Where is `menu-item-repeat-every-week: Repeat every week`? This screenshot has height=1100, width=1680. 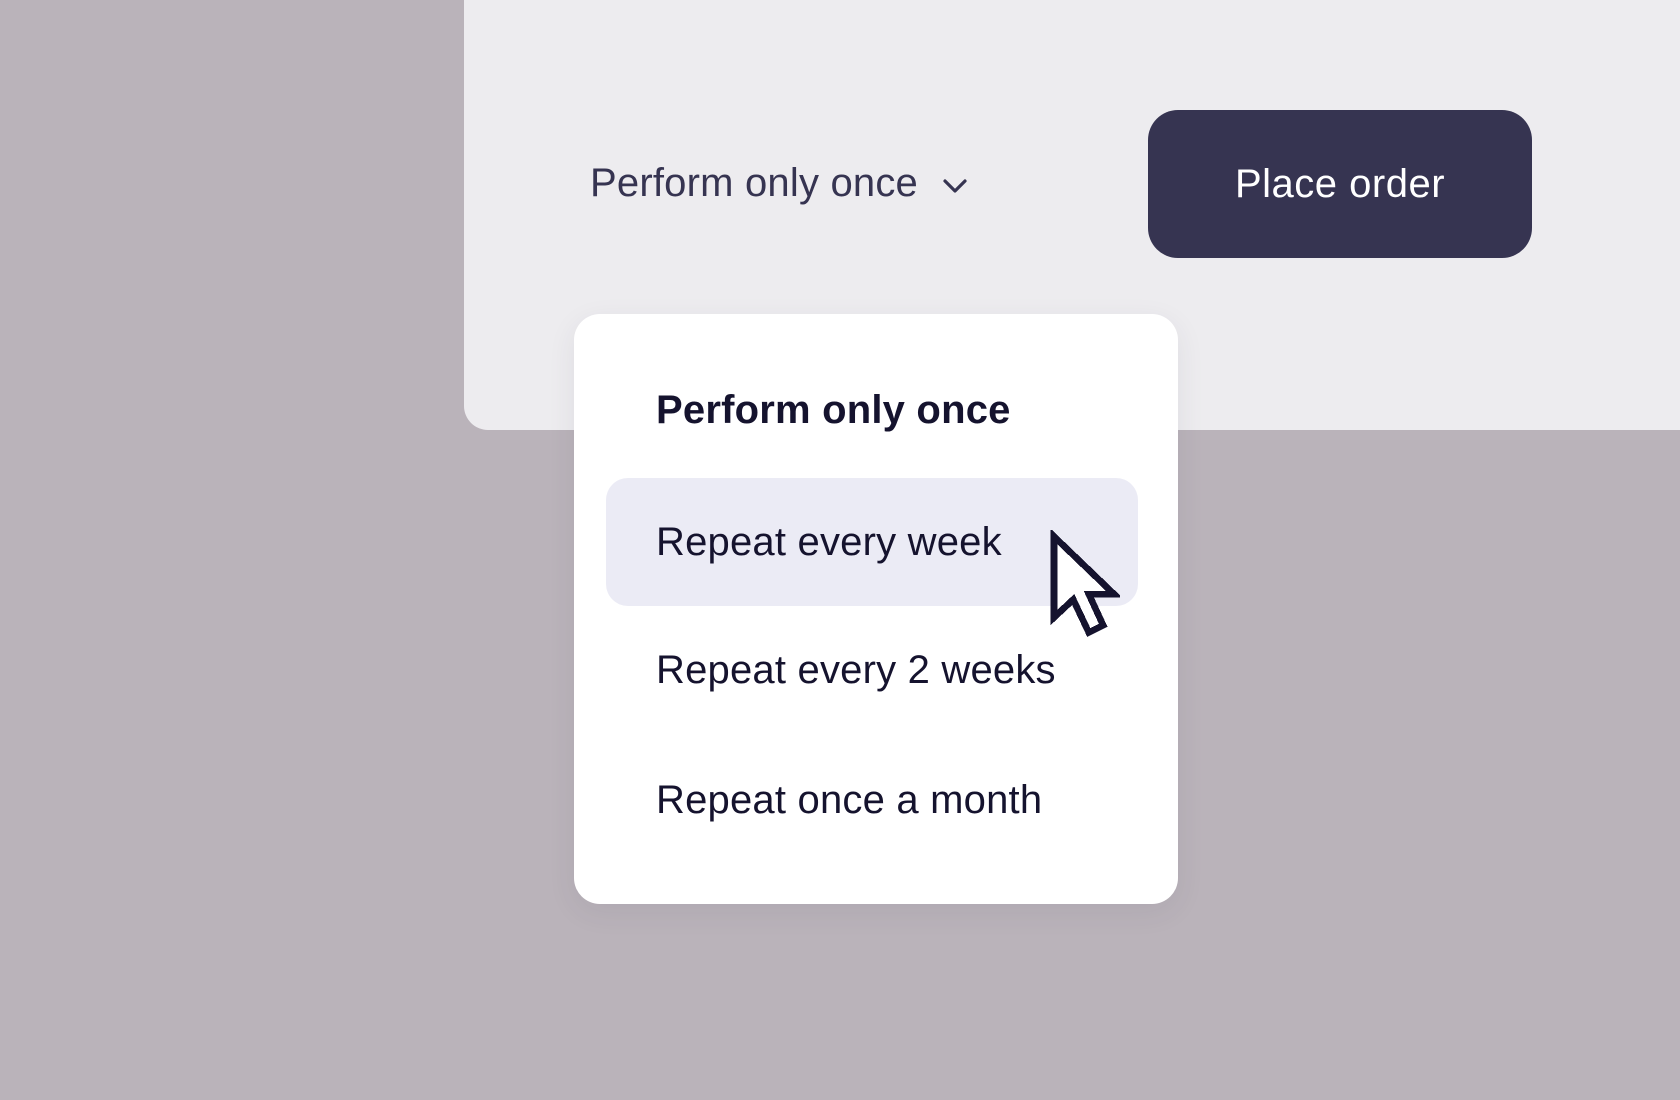 menu-item-repeat-every-week: Repeat every week is located at coordinates (872, 542).